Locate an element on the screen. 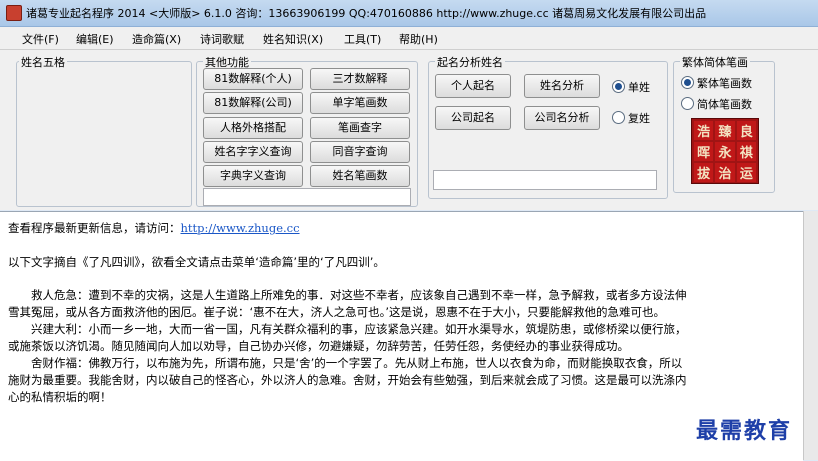 This screenshot has height=461, width=818. brush-char: 浩 is located at coordinates (704, 130).